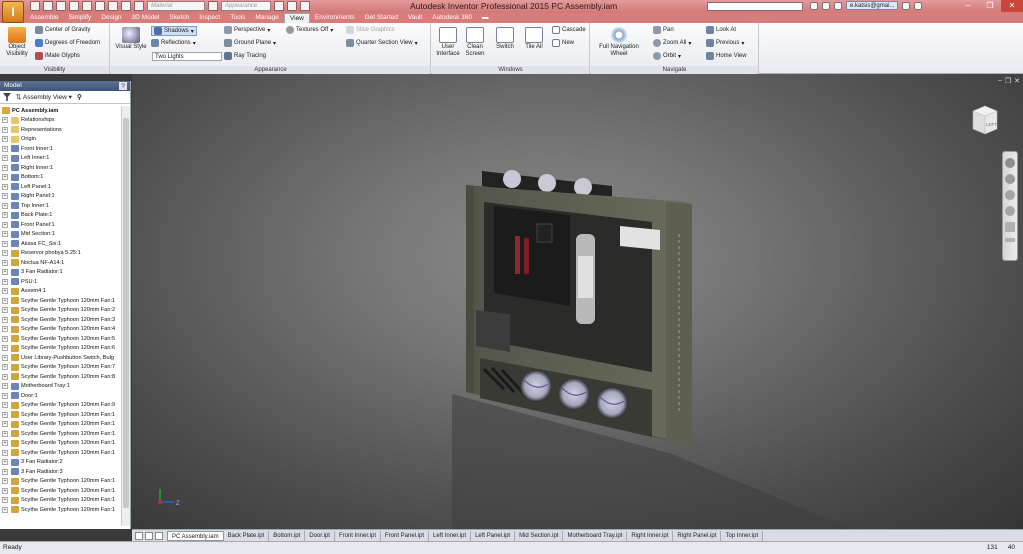  What do you see at coordinates (60, 168) in the screenshot?
I see `tree-item: + Right Inner:1` at bounding box center [60, 168].